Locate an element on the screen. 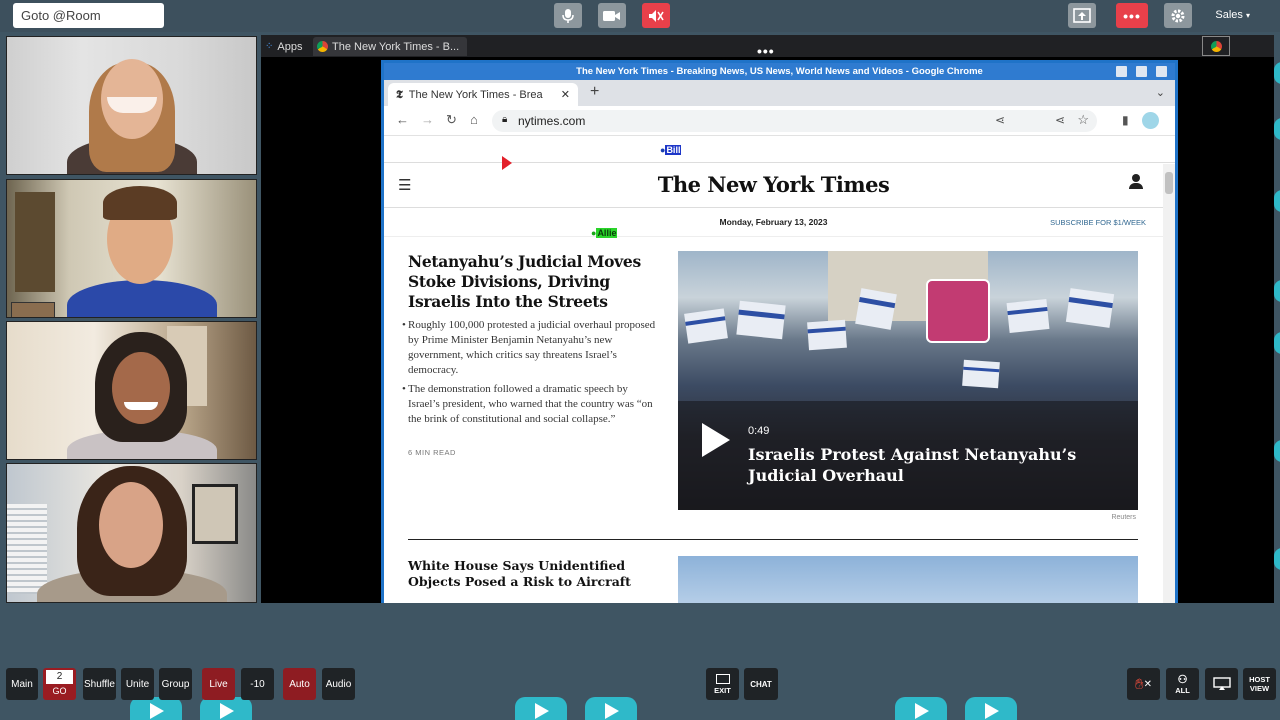 The width and height of the screenshot is (1280, 720). bookmark-star-icon: ☆ is located at coordinates (1083, 120).